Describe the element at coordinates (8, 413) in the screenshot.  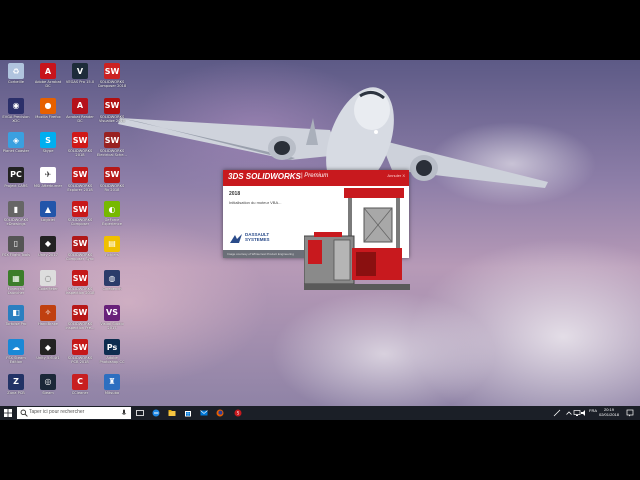
I see `windows-start-button` at that location.